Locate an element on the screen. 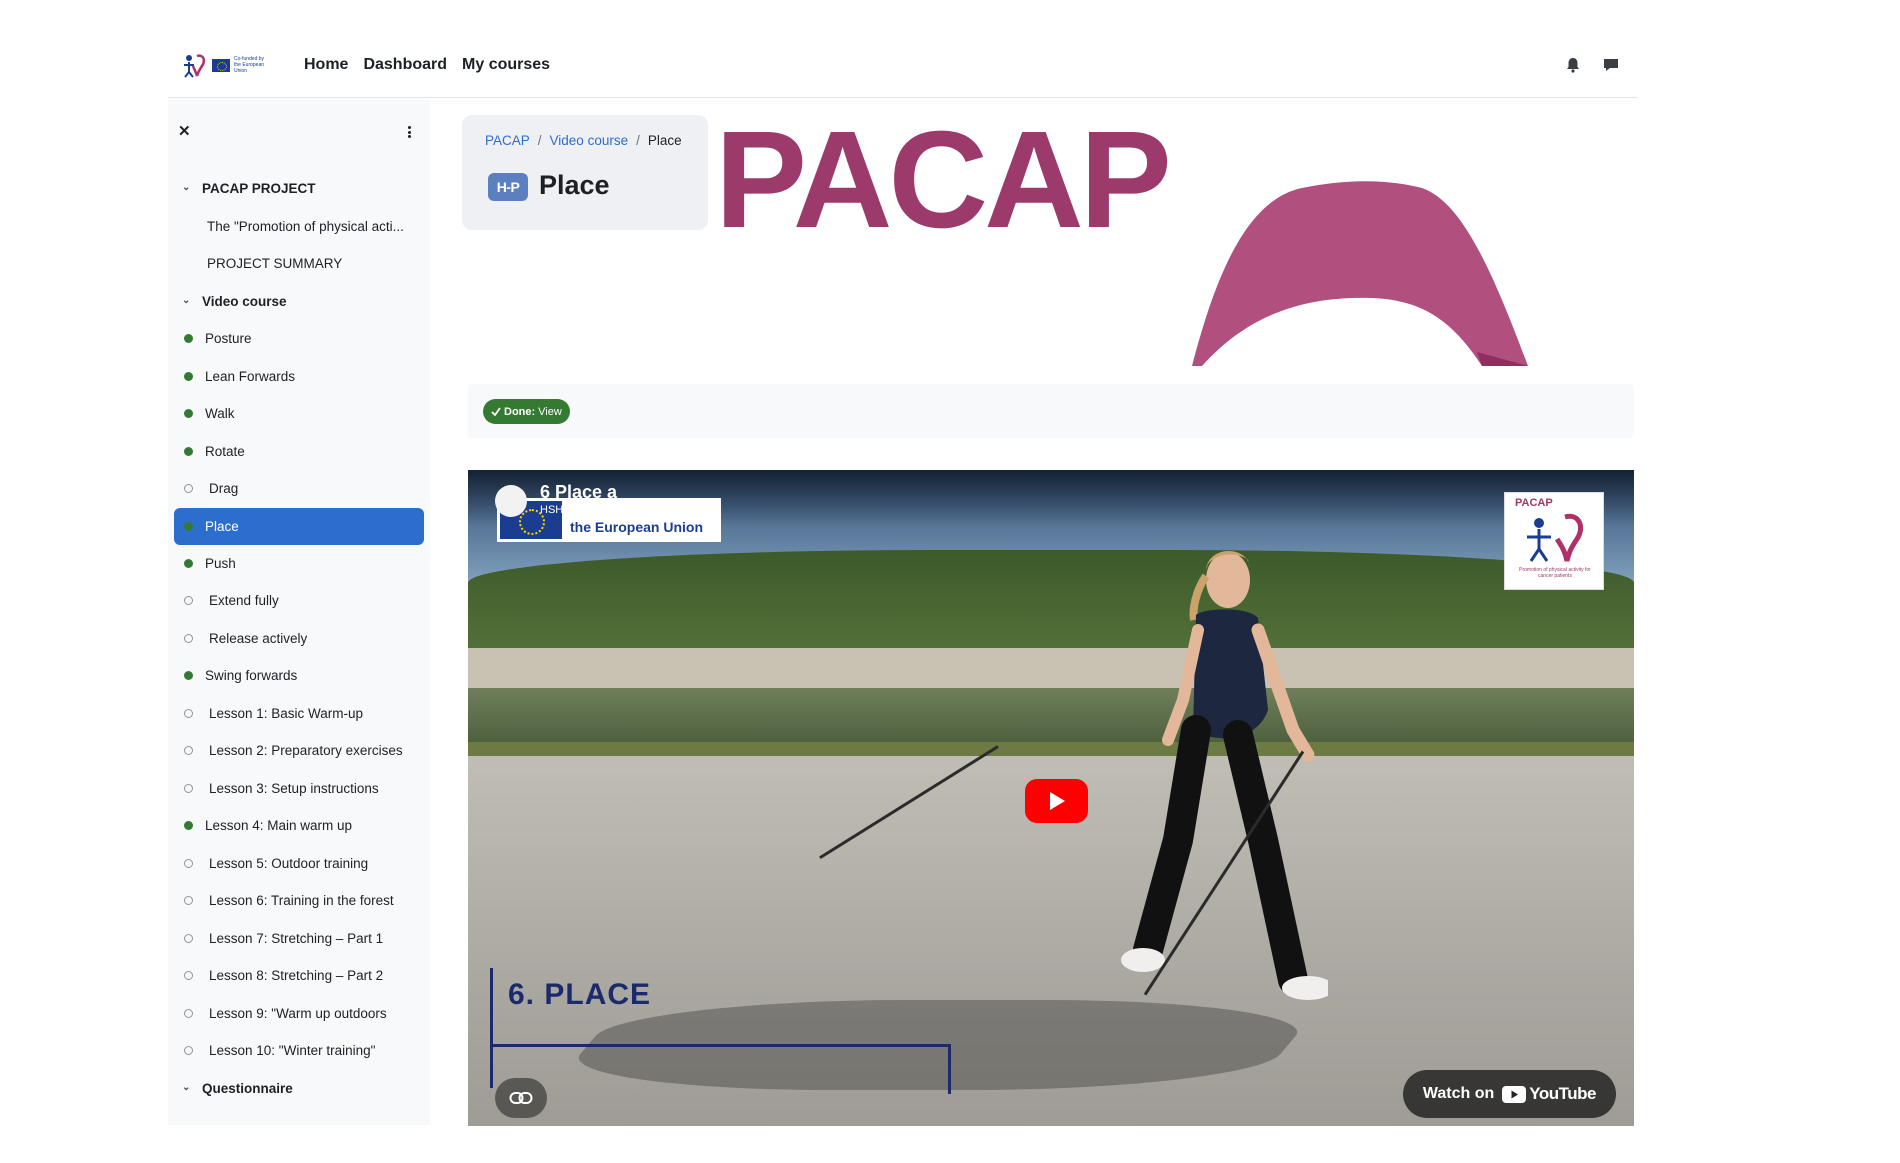 Image resolution: width=1900 pixels, height=1163 pixels. primary-navigation: Home Dashboard My courses is located at coordinates (427, 65).